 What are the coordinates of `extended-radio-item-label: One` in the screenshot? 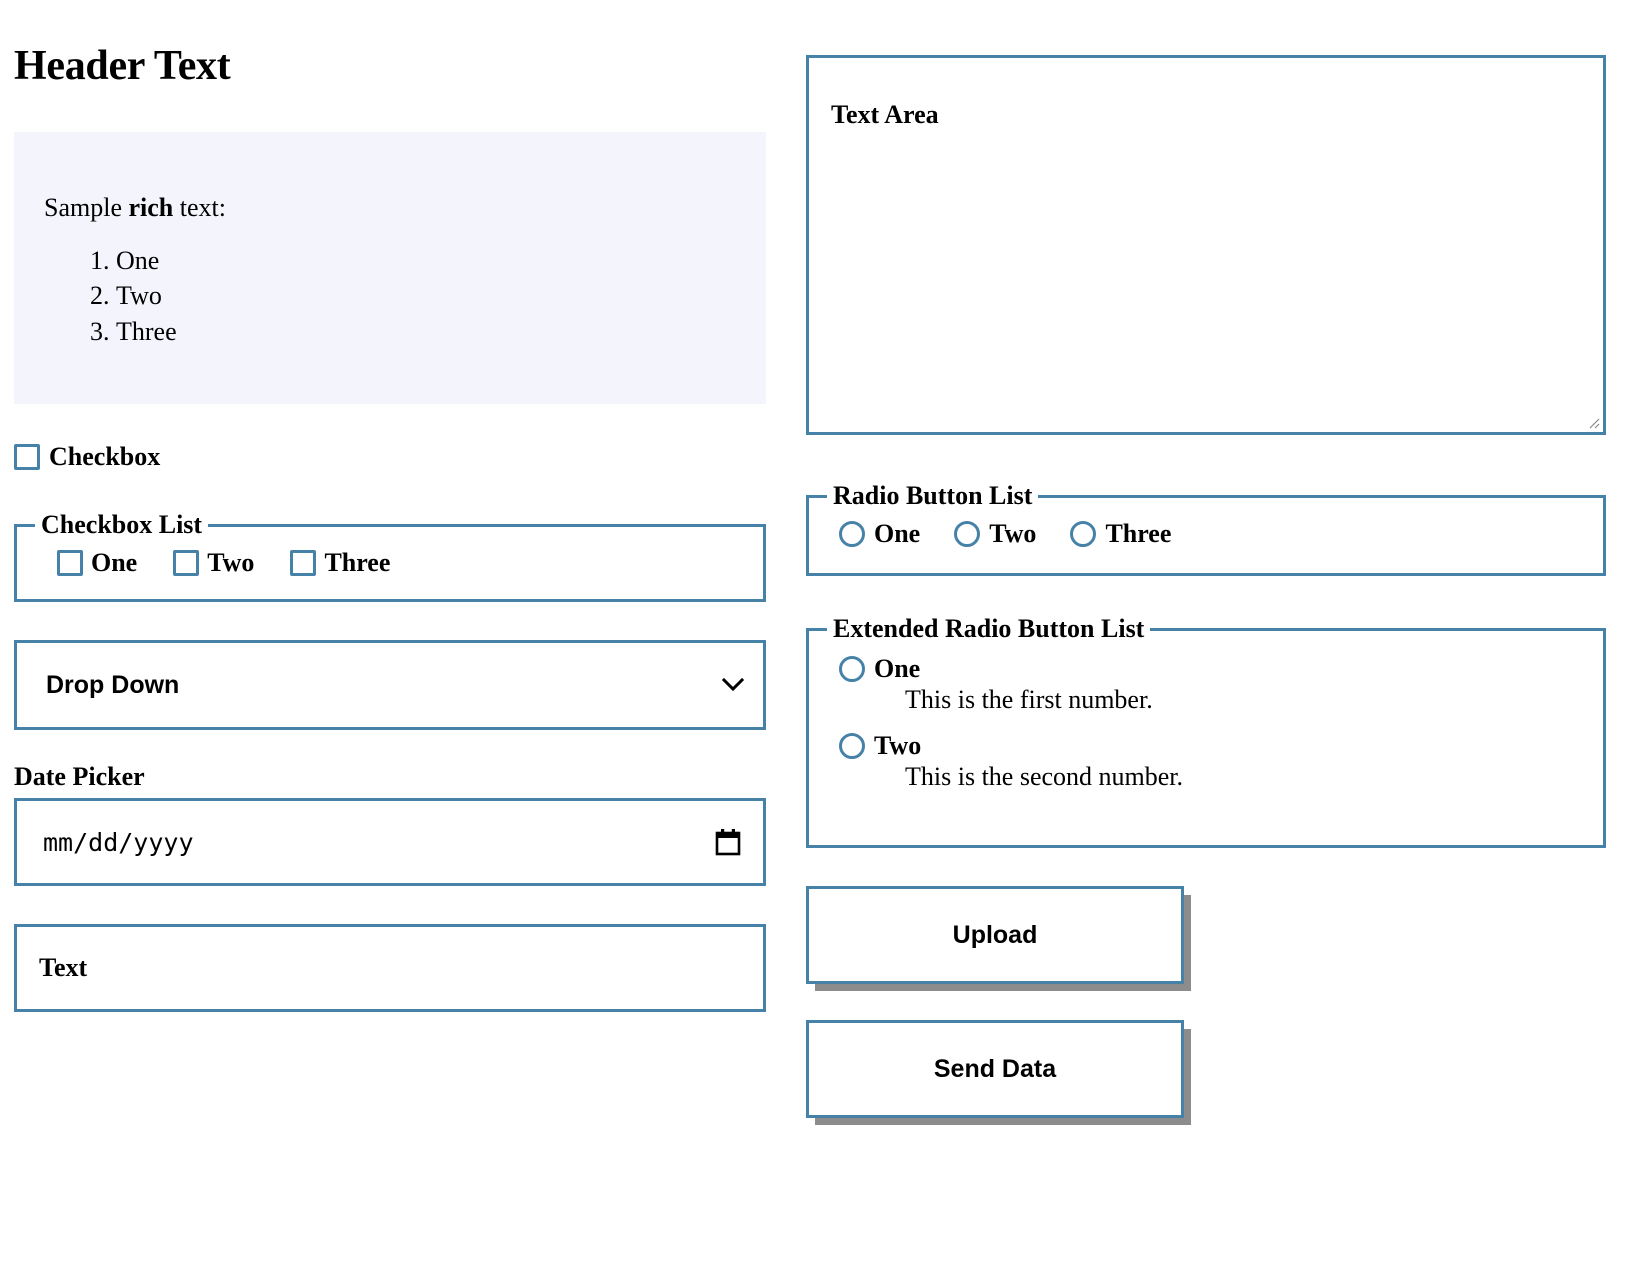 It's located at (897, 668).